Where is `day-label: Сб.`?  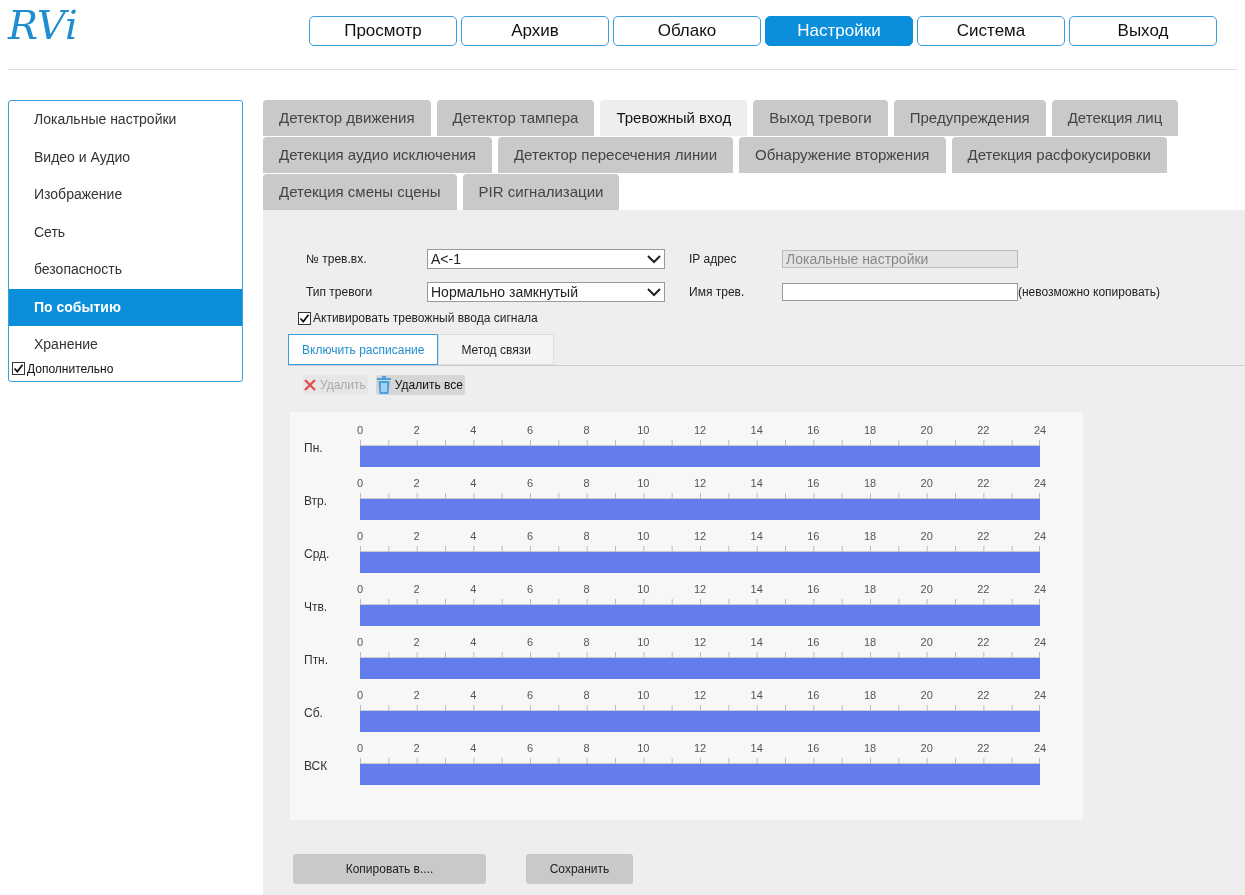 day-label: Сб. is located at coordinates (313, 713).